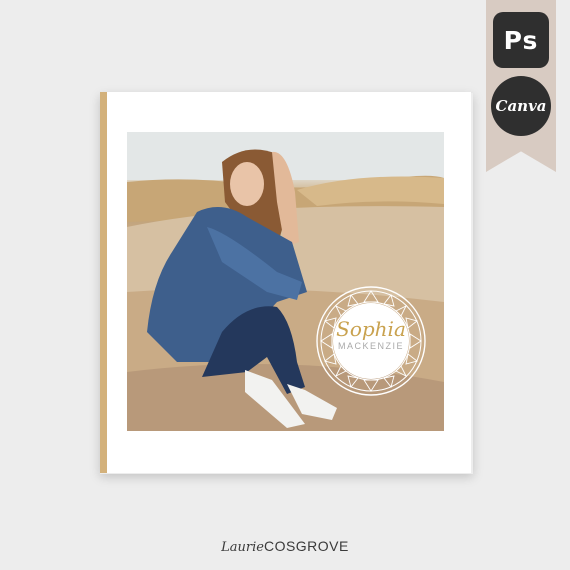 The height and width of the screenshot is (570, 570). I want to click on brand-signature: LaurieCOSGROVE, so click(285, 546).